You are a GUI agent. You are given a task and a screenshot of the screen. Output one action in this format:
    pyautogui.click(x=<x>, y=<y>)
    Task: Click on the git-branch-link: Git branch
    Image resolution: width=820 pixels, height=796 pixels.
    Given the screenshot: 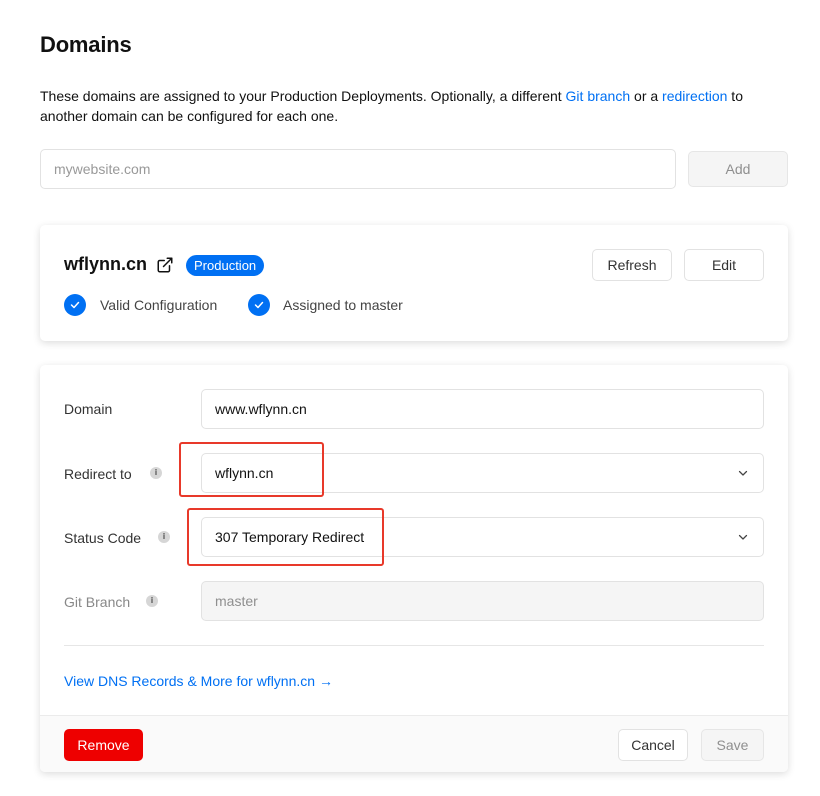 What is the action you would take?
    pyautogui.click(x=598, y=96)
    